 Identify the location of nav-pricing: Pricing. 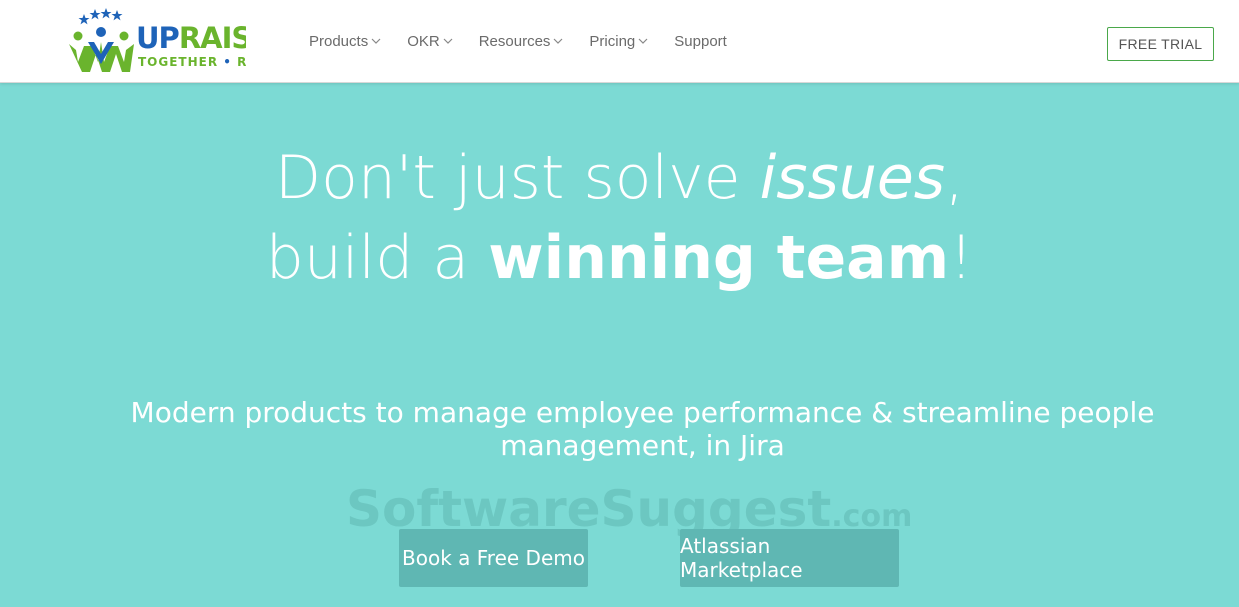
(618, 41).